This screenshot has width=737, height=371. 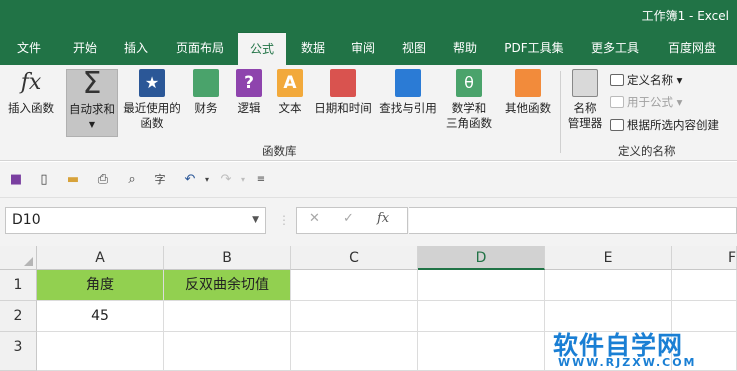 What do you see at coordinates (249, 83) in the screenshot?
I see `question-icon: ?` at bounding box center [249, 83].